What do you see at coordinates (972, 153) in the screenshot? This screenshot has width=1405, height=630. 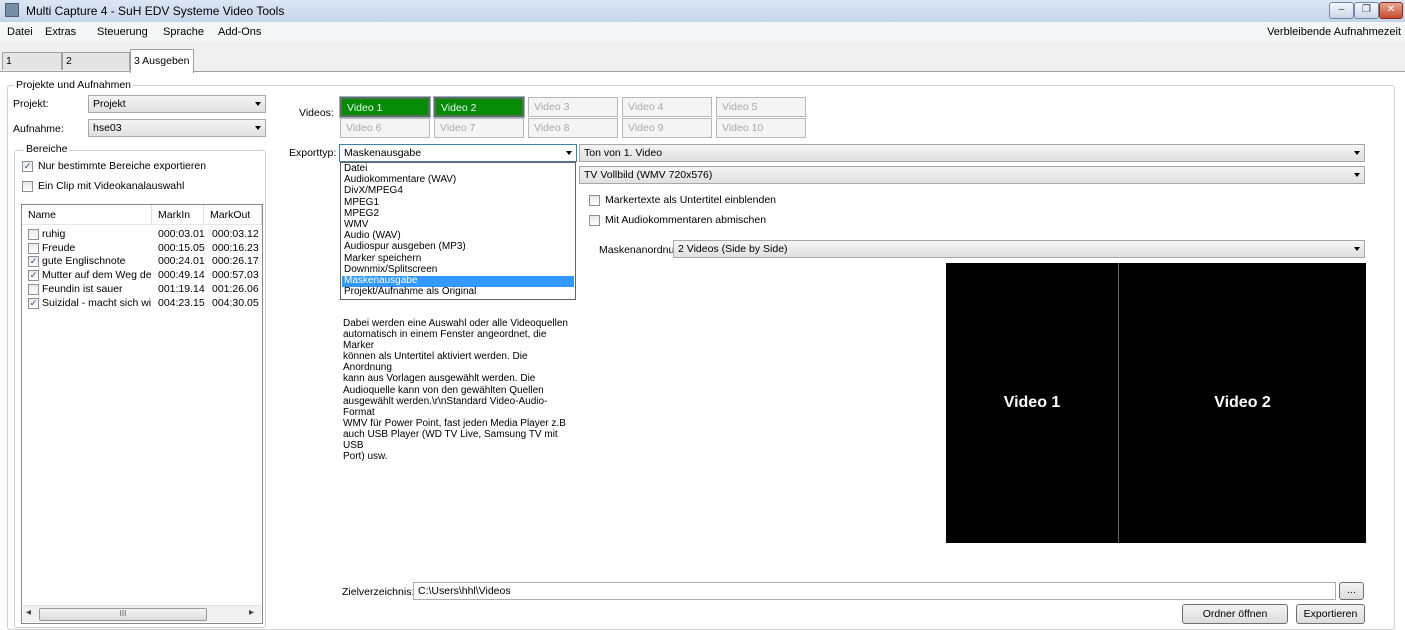 I see `audio-source-combo: Ton von 1. Video` at bounding box center [972, 153].